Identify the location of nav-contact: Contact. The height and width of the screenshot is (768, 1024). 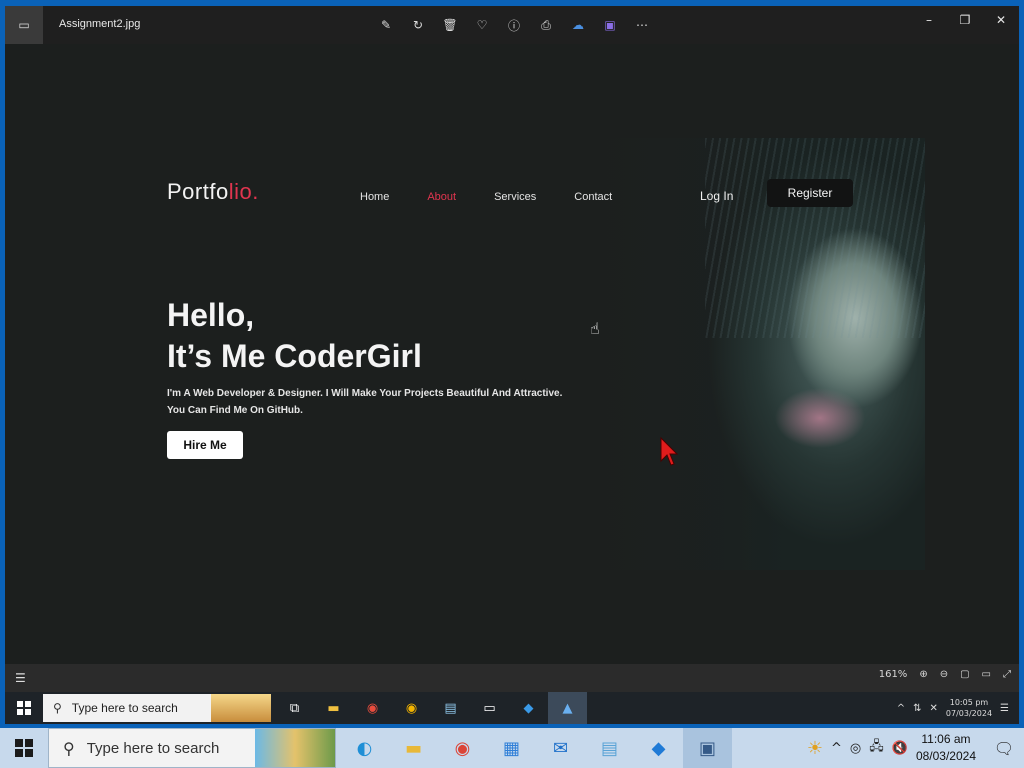
(593, 197).